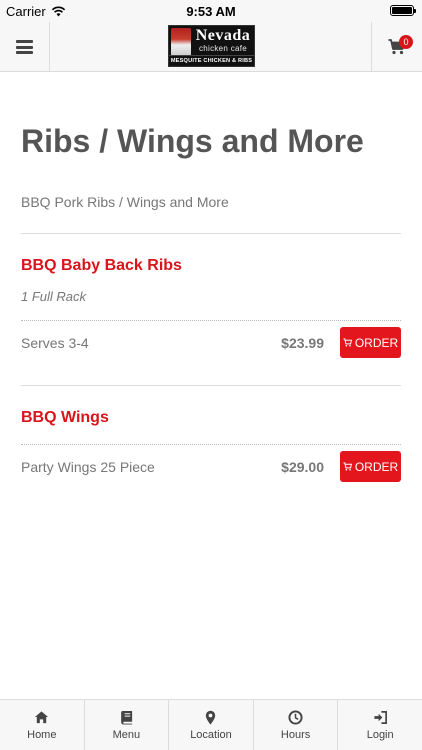 The height and width of the screenshot is (750, 422). I want to click on logo-name: Nevada, so click(223, 35).